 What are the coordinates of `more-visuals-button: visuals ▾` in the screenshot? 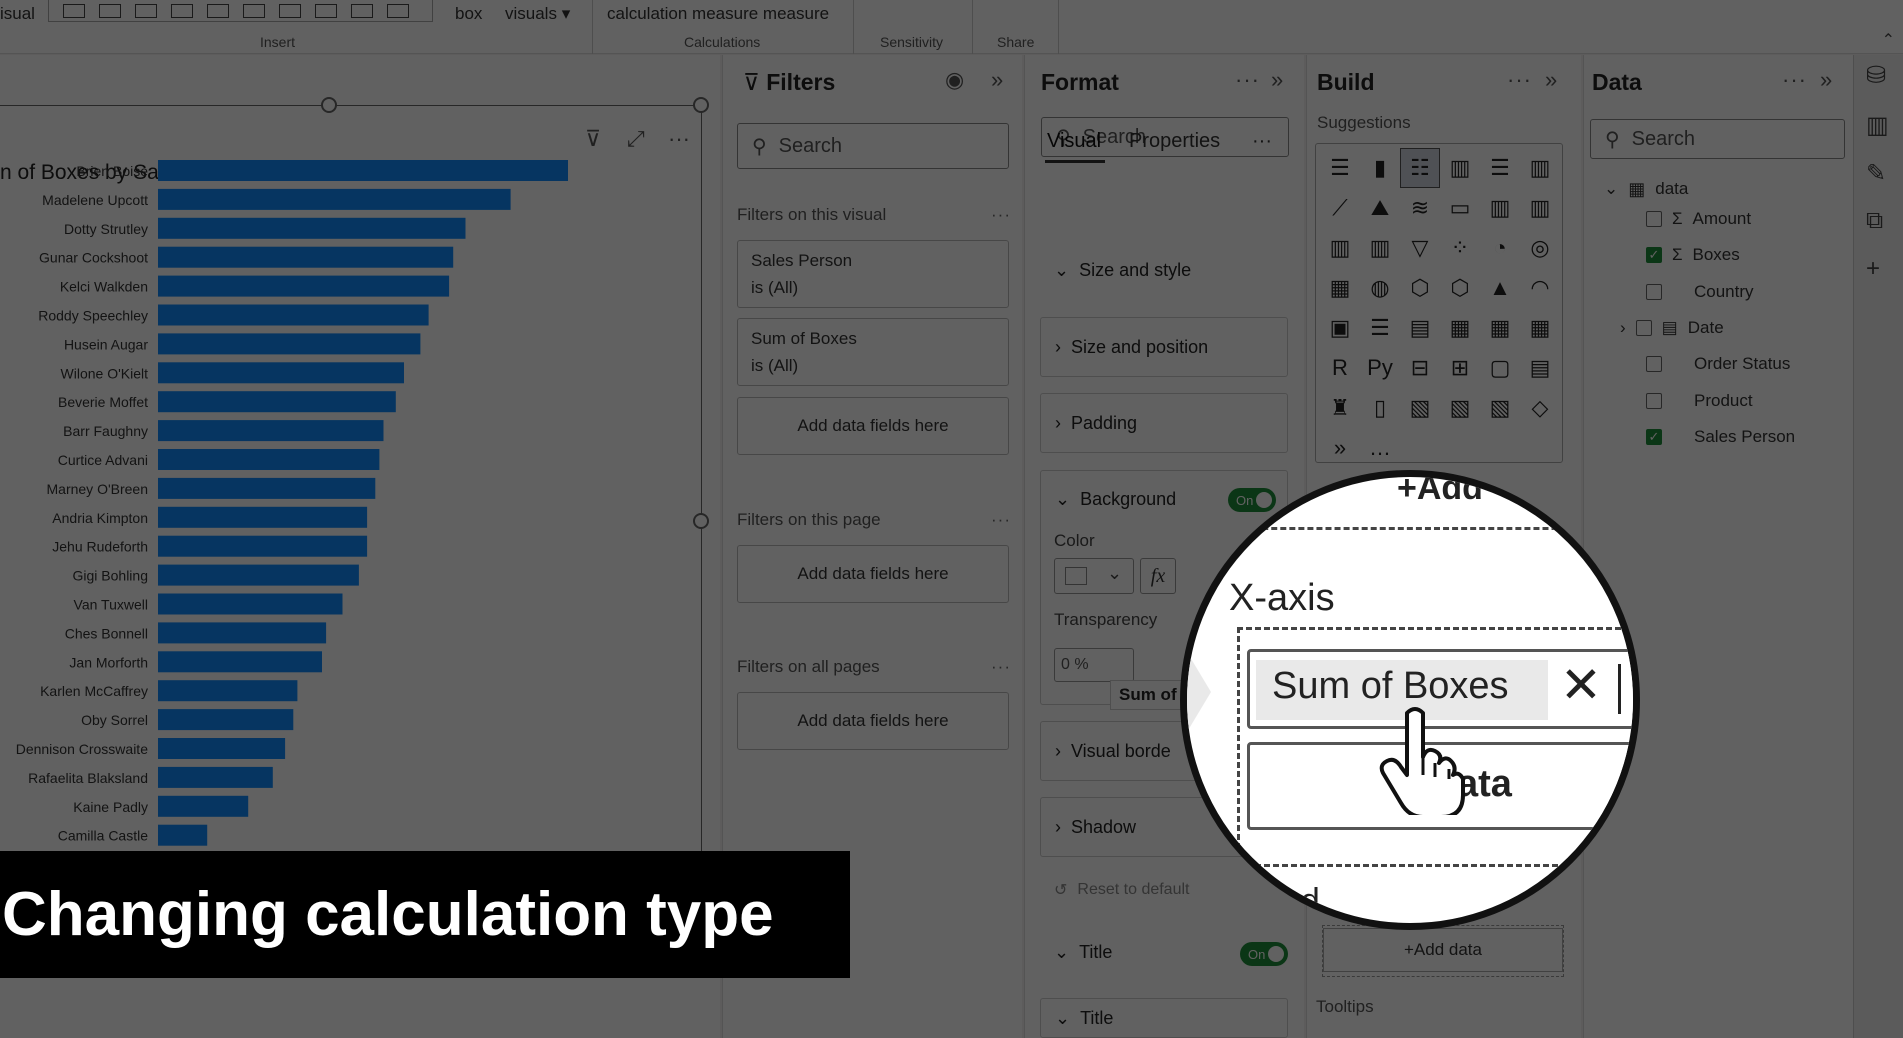 It's located at (537, 14).